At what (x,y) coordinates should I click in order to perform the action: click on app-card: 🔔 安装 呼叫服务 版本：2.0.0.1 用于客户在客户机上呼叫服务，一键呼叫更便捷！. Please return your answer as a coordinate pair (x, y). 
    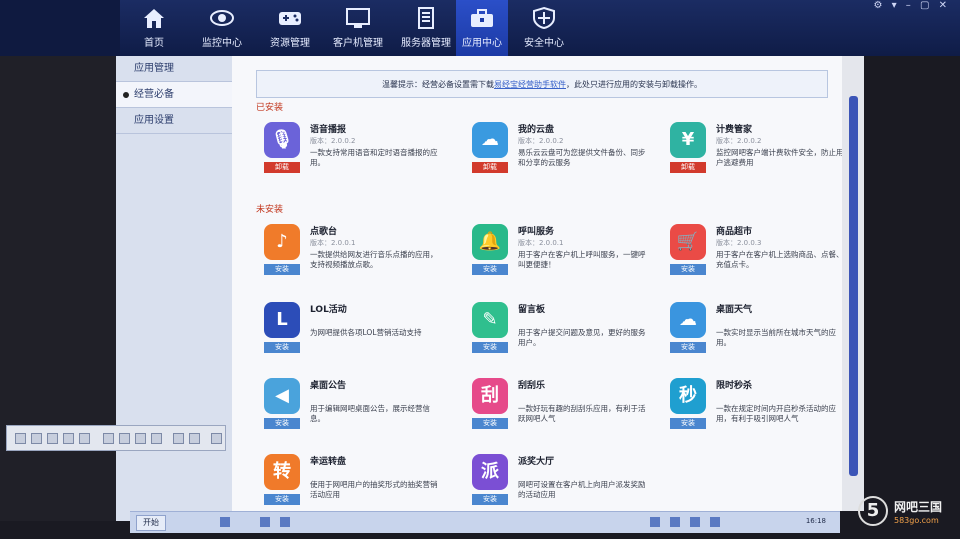
    Looking at the image, I should click on (562, 259).